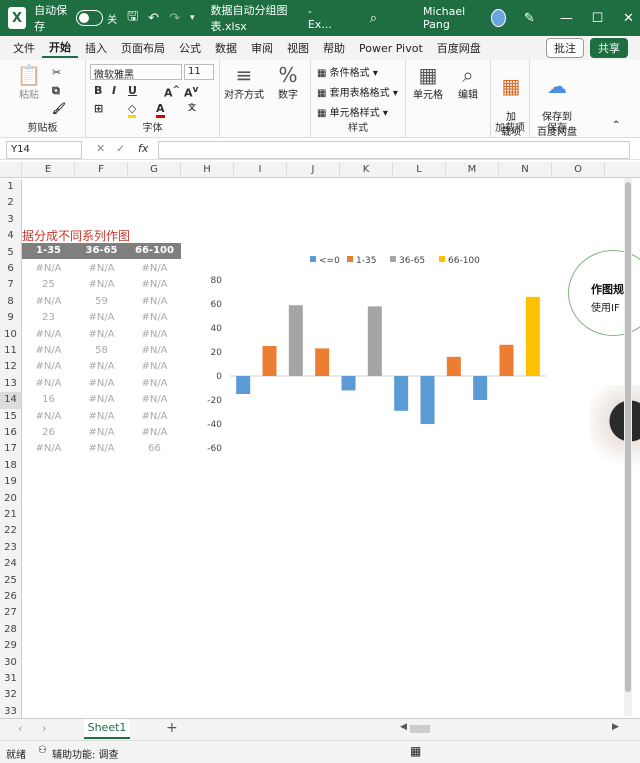 Image resolution: width=640 pixels, height=763 pixels. Describe the element at coordinates (153, 18) in the screenshot. I see `undo-icon: ↶` at that location.